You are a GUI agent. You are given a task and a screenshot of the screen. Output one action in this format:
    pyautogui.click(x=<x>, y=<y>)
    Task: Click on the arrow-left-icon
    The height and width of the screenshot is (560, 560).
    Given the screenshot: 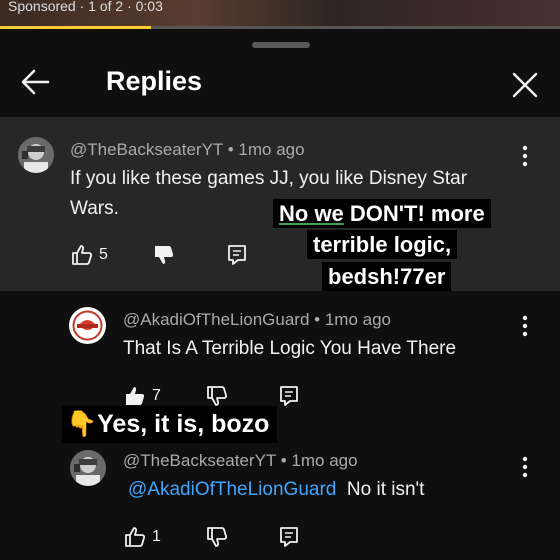 What is the action you would take?
    pyautogui.click(x=35, y=82)
    